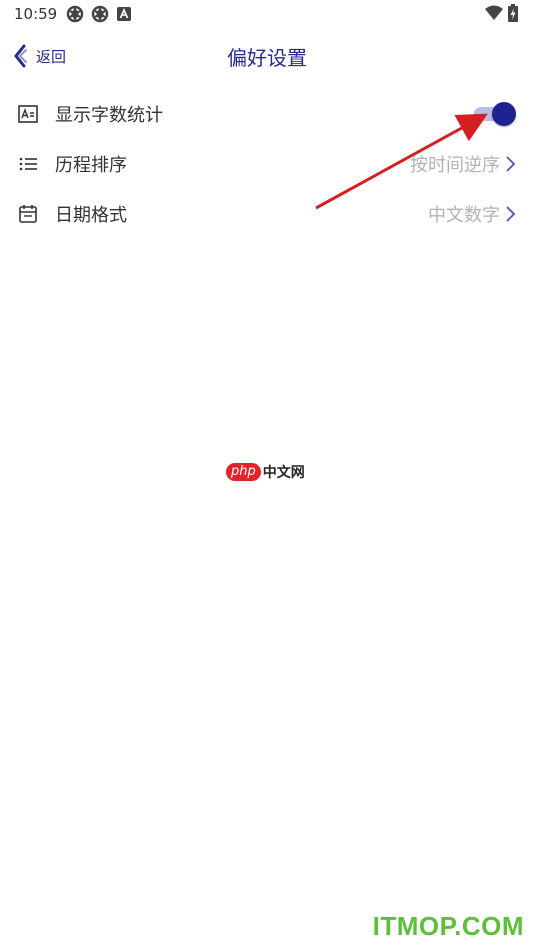 This screenshot has width=534, height=950. Describe the element at coordinates (267, 114) in the screenshot. I see `setting-row-word-count: 显示字数统计` at that location.